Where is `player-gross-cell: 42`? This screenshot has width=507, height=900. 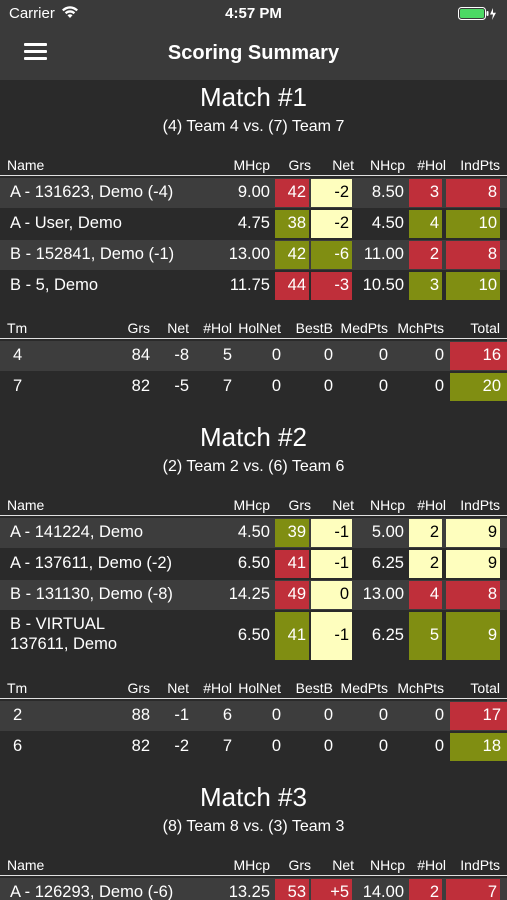 player-gross-cell: 42 is located at coordinates (292, 255).